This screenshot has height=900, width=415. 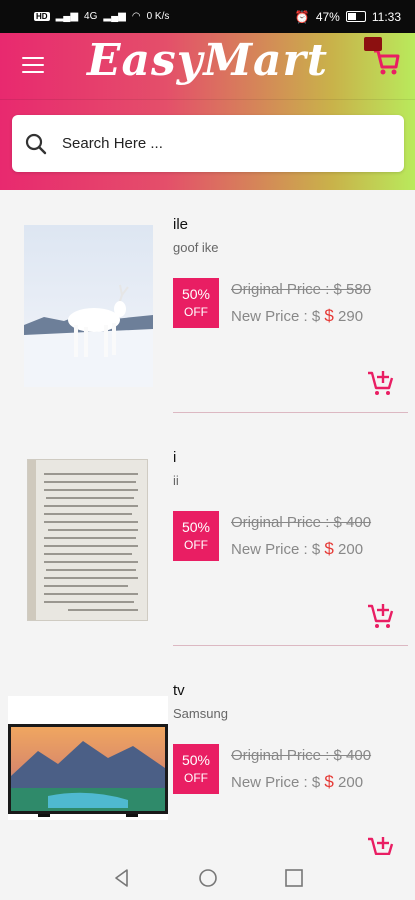 What do you see at coordinates (83, 540) in the screenshot?
I see `book-page-image` at bounding box center [83, 540].